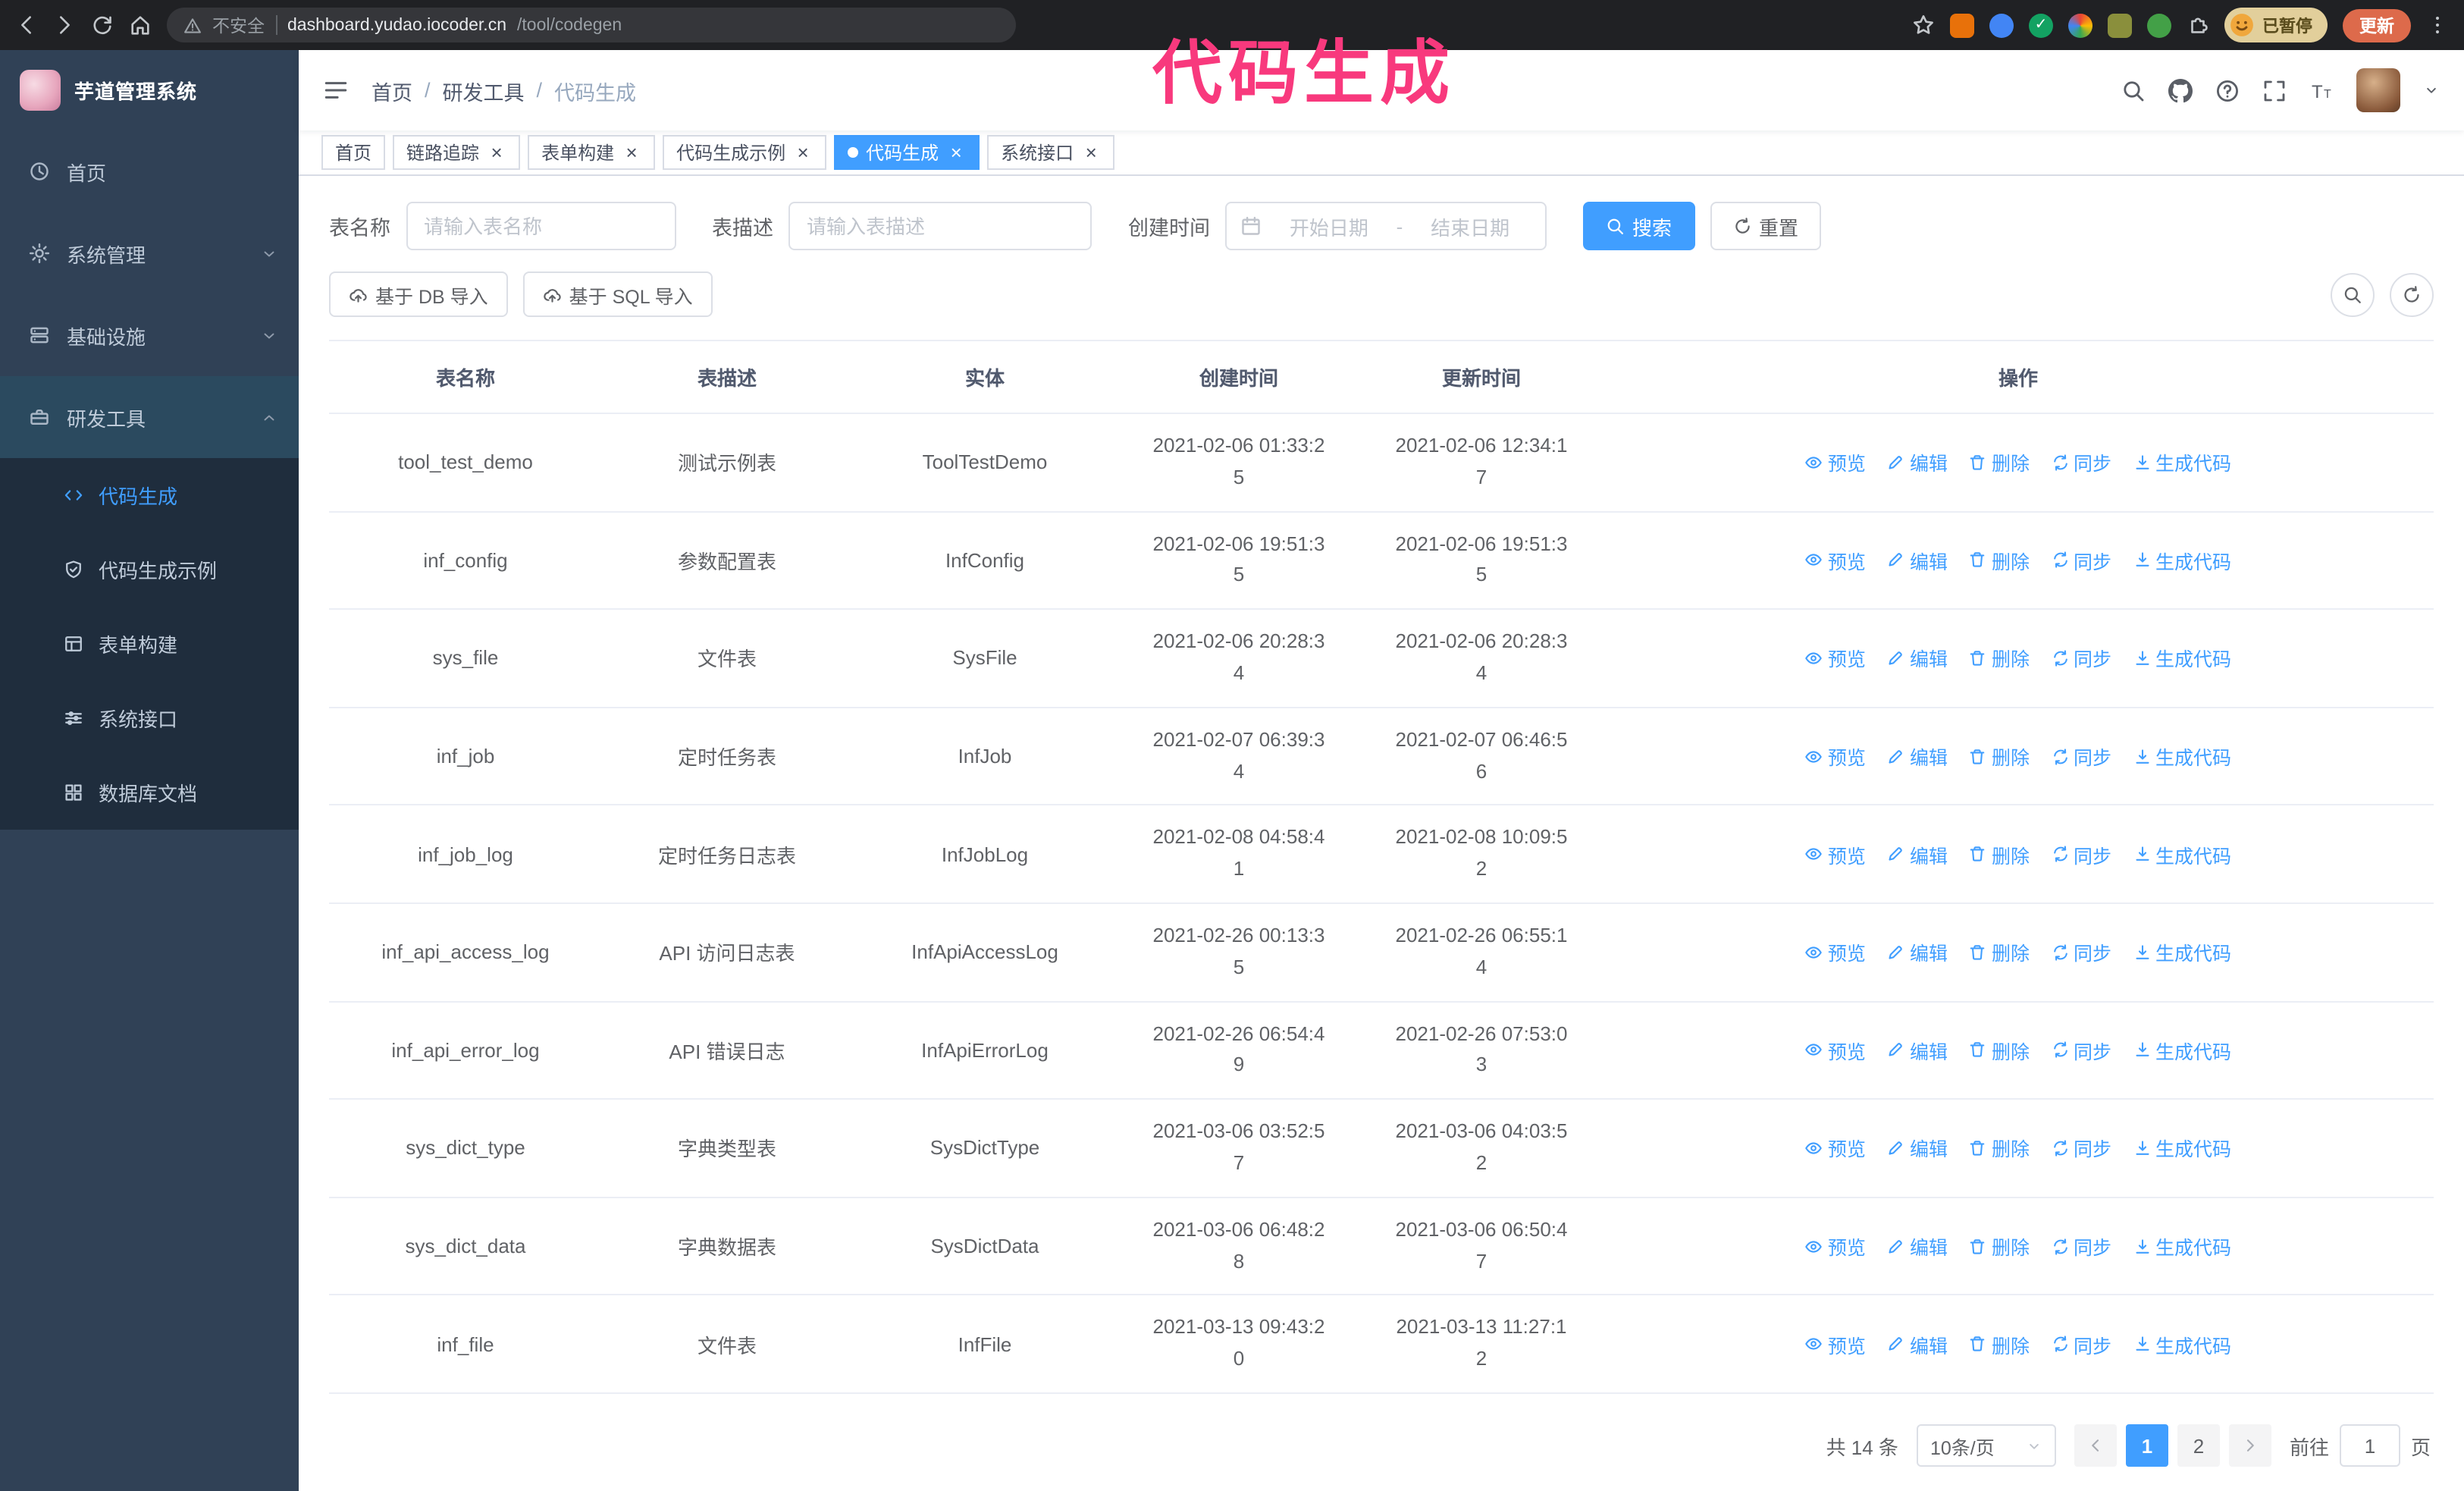 Image resolution: width=2464 pixels, height=1491 pixels. Describe the element at coordinates (2146, 1445) in the screenshot. I see `page-button-1: 1` at that location.